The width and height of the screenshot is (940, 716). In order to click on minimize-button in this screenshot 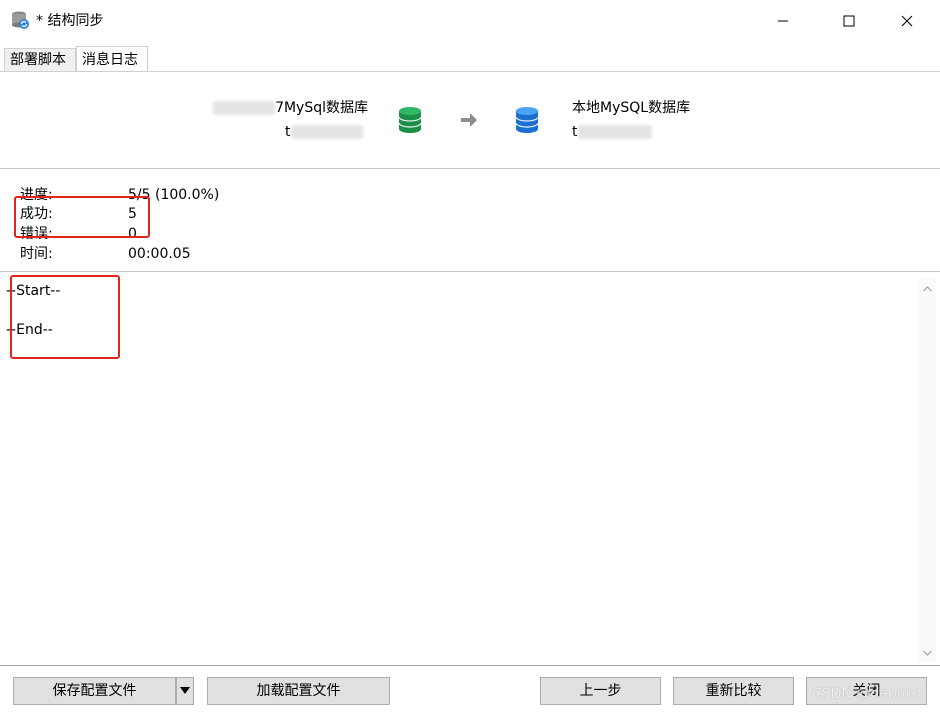, I will do `click(783, 21)`.